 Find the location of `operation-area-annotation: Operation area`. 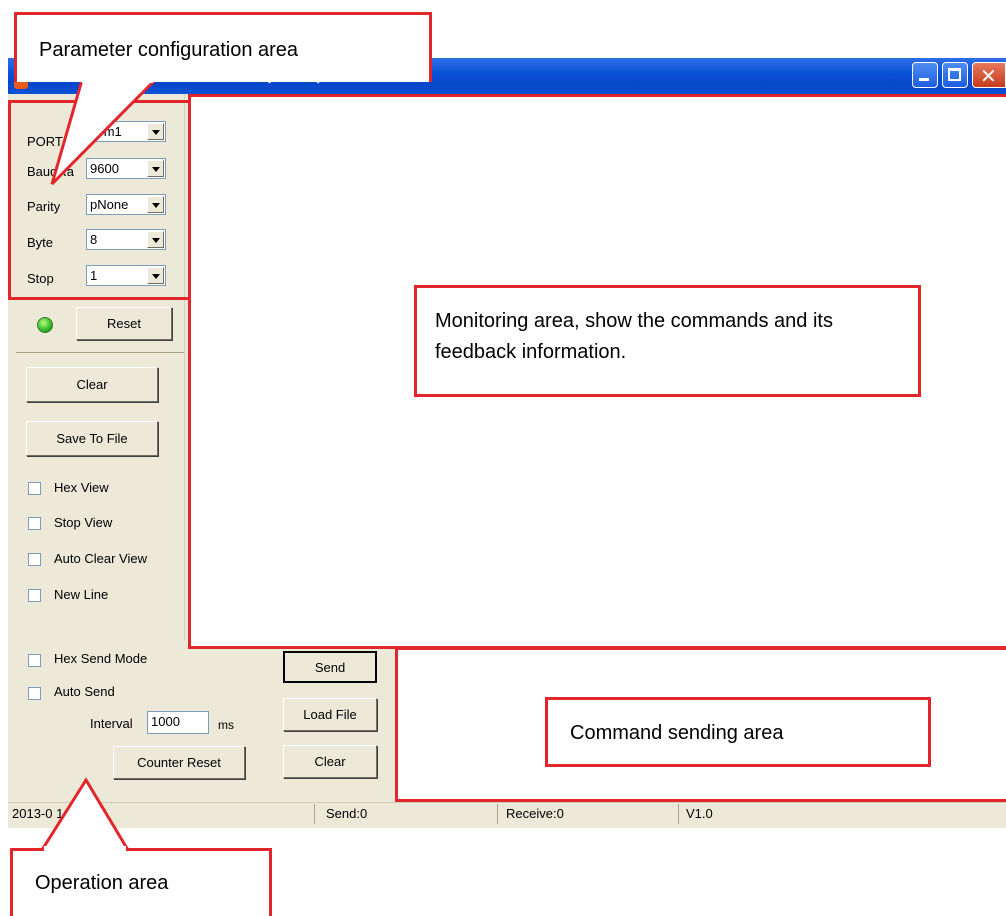

operation-area-annotation: Operation area is located at coordinates (141, 882).